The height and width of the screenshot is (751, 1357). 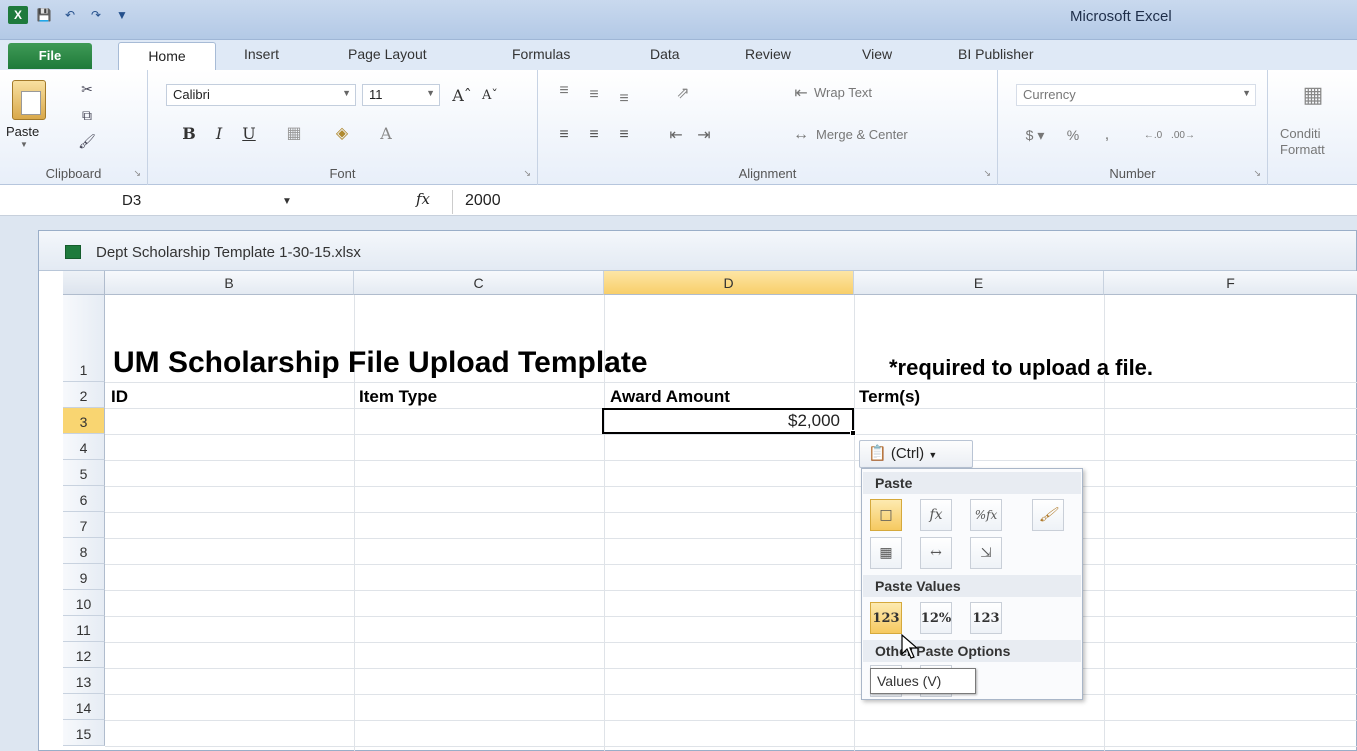 I want to click on tab-home: Home, so click(x=167, y=56).